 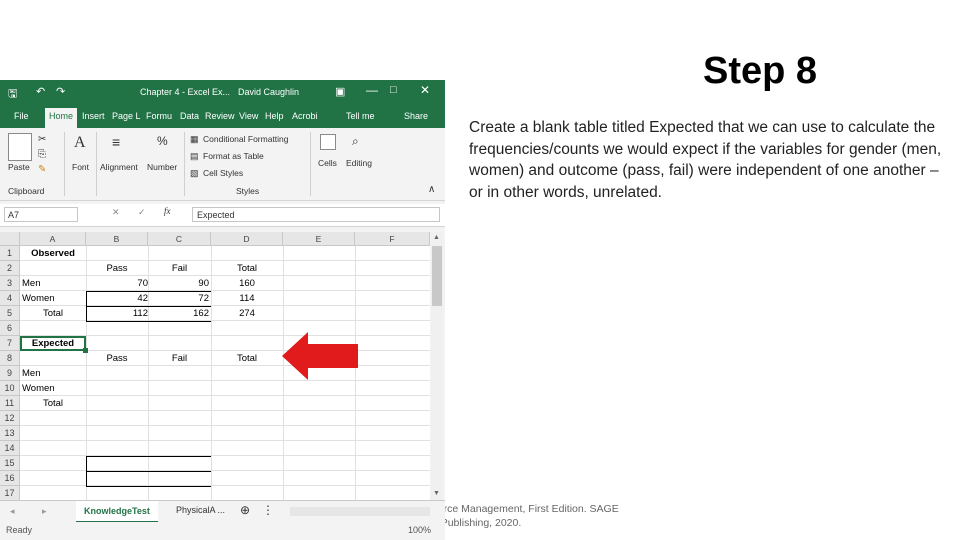 What do you see at coordinates (54, 298) in the screenshot?
I see `cell-a4: Women` at bounding box center [54, 298].